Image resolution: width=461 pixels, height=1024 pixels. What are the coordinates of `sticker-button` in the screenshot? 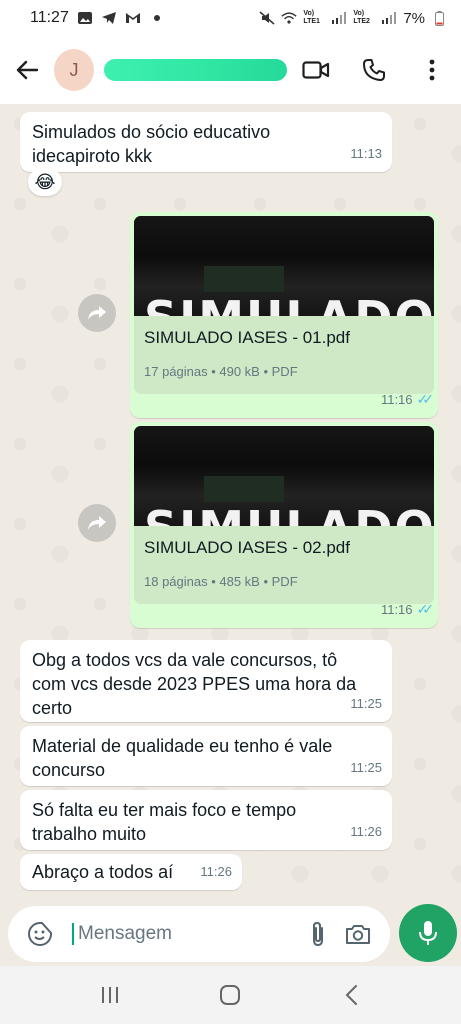 It's located at (40, 934).